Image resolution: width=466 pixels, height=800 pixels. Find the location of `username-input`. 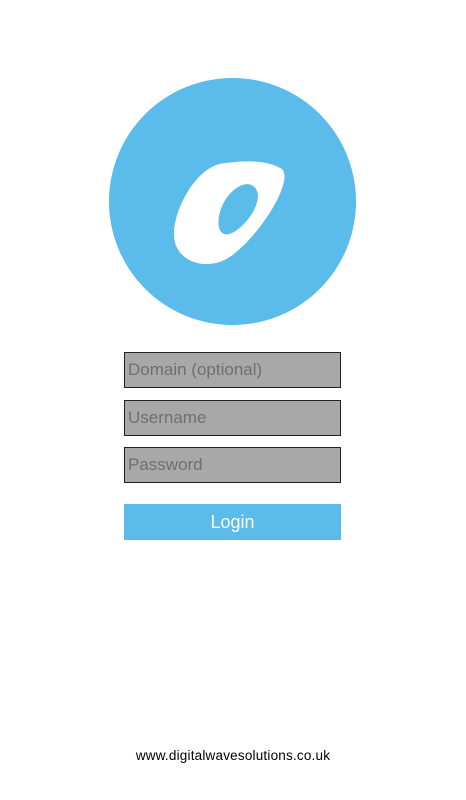

username-input is located at coordinates (232, 418).